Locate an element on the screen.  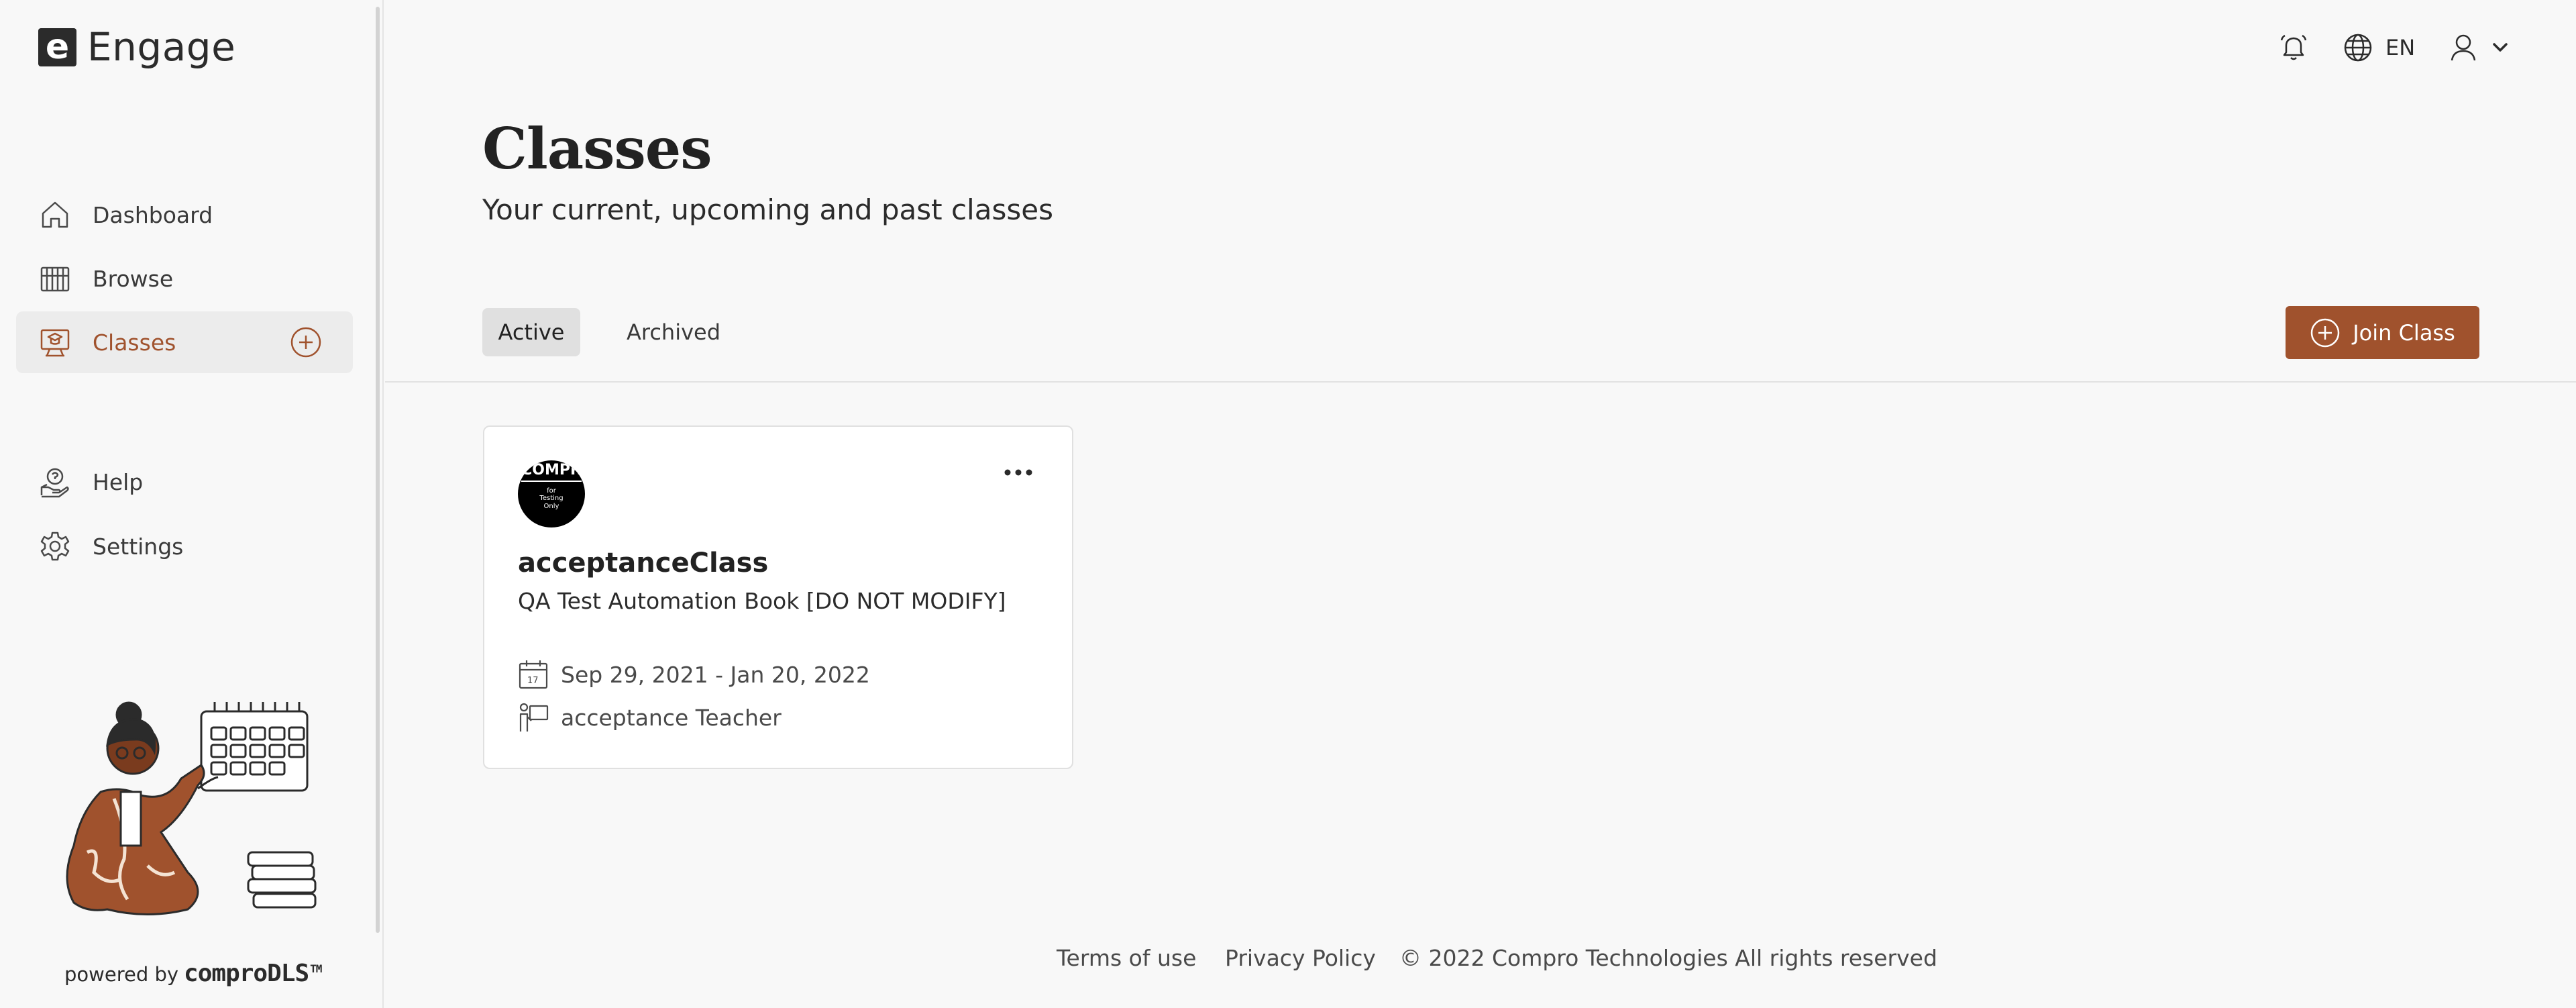
teacher-illustration is located at coordinates (188, 802).